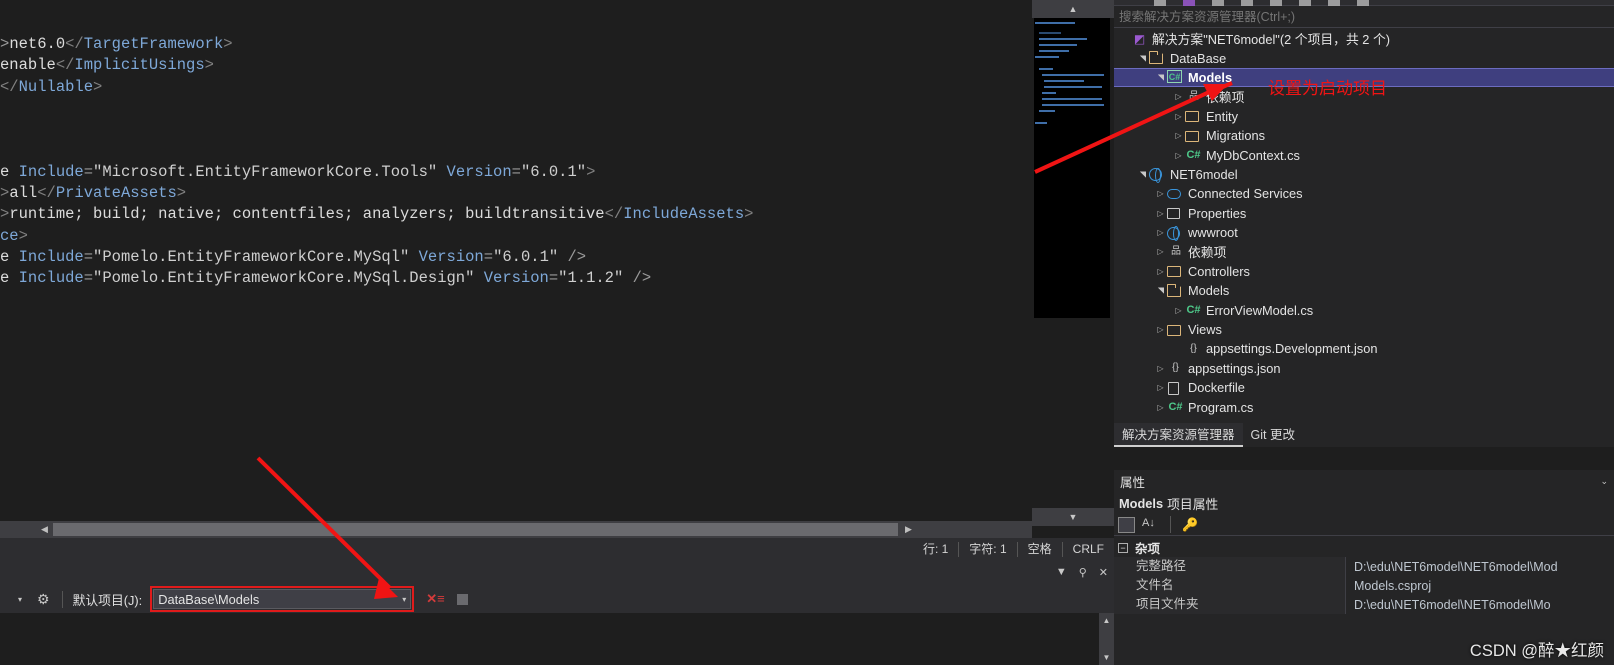 This screenshot has height=665, width=1614. What do you see at coordinates (908, 529) in the screenshot?
I see `scroll-right-icon: ▶` at bounding box center [908, 529].